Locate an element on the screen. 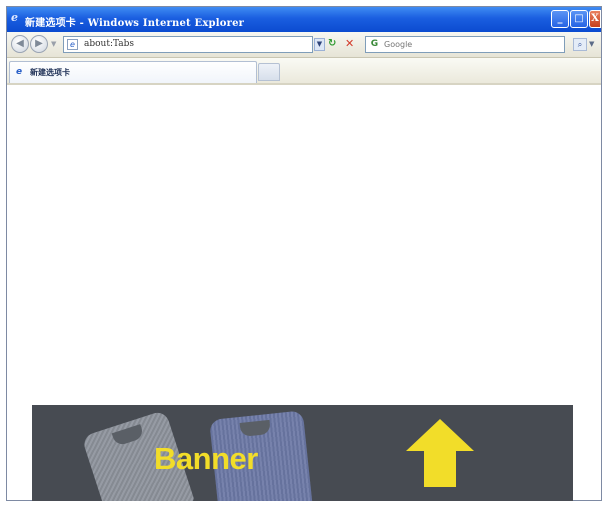 This screenshot has height=505, width=606. banner-text: Banner is located at coordinates (206, 458).